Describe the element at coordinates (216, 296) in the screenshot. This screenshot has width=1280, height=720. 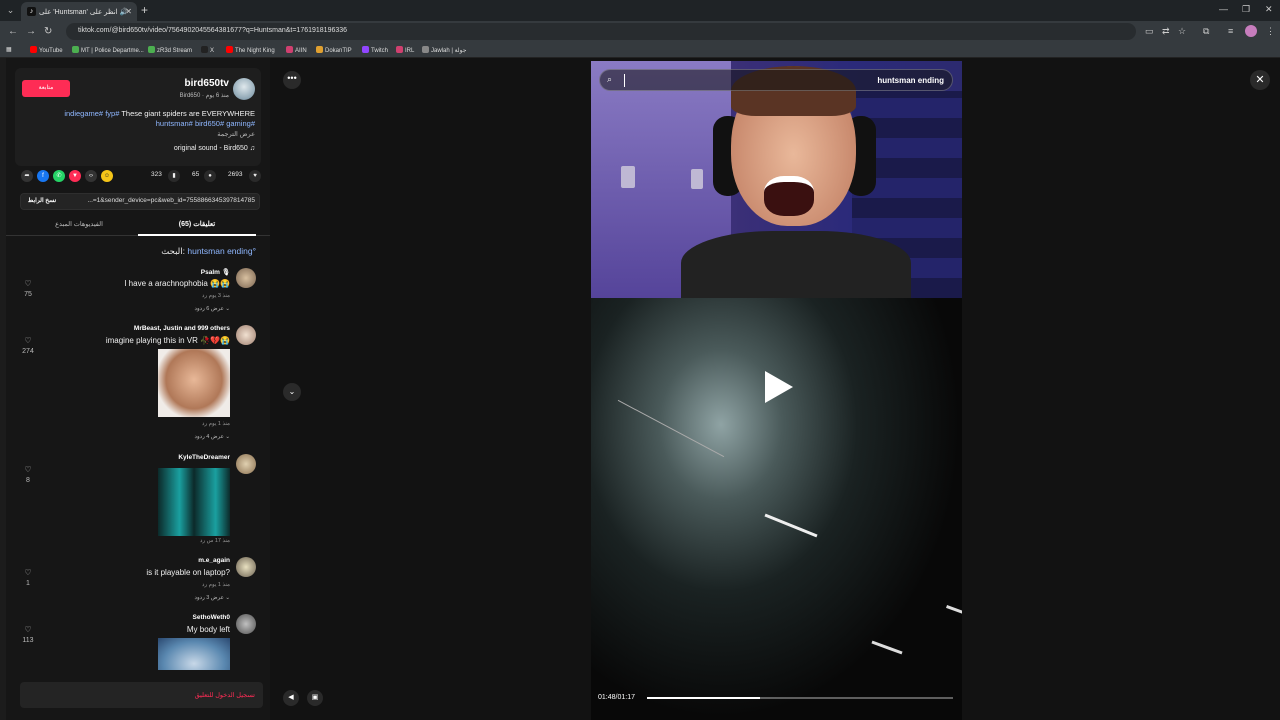
I see `comment-meta: منذ 3 يوم رد` at that location.